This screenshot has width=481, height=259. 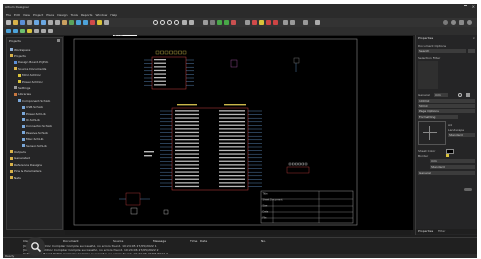 I want to click on library-icon, so click(x=43, y=31).